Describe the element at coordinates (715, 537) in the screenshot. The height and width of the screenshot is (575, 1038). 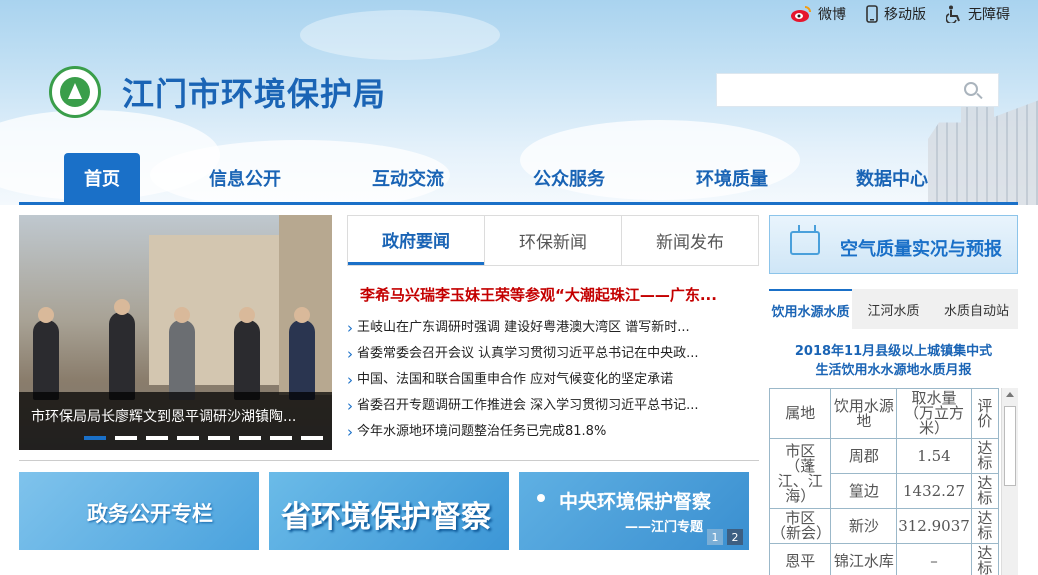
I see `banner-page-1: 1` at that location.